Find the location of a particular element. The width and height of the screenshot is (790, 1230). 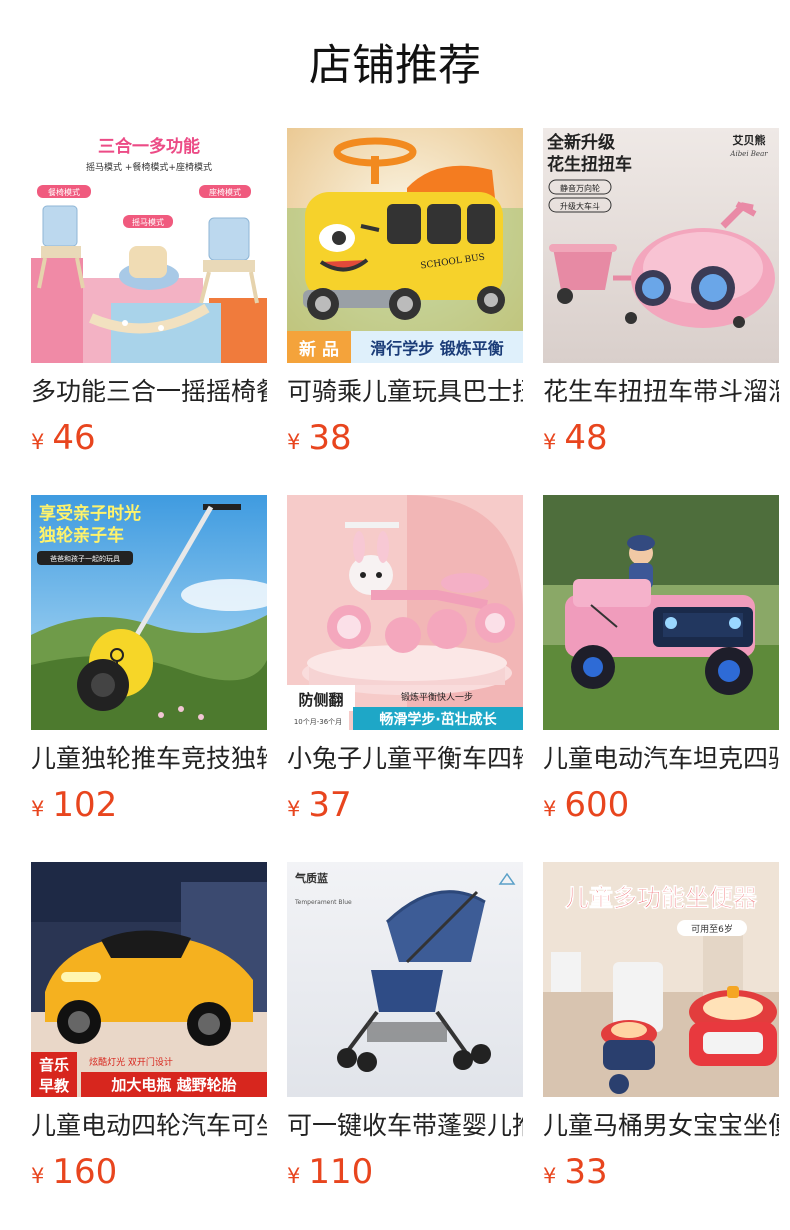

electric-jeep-image is located at coordinates (661, 612).